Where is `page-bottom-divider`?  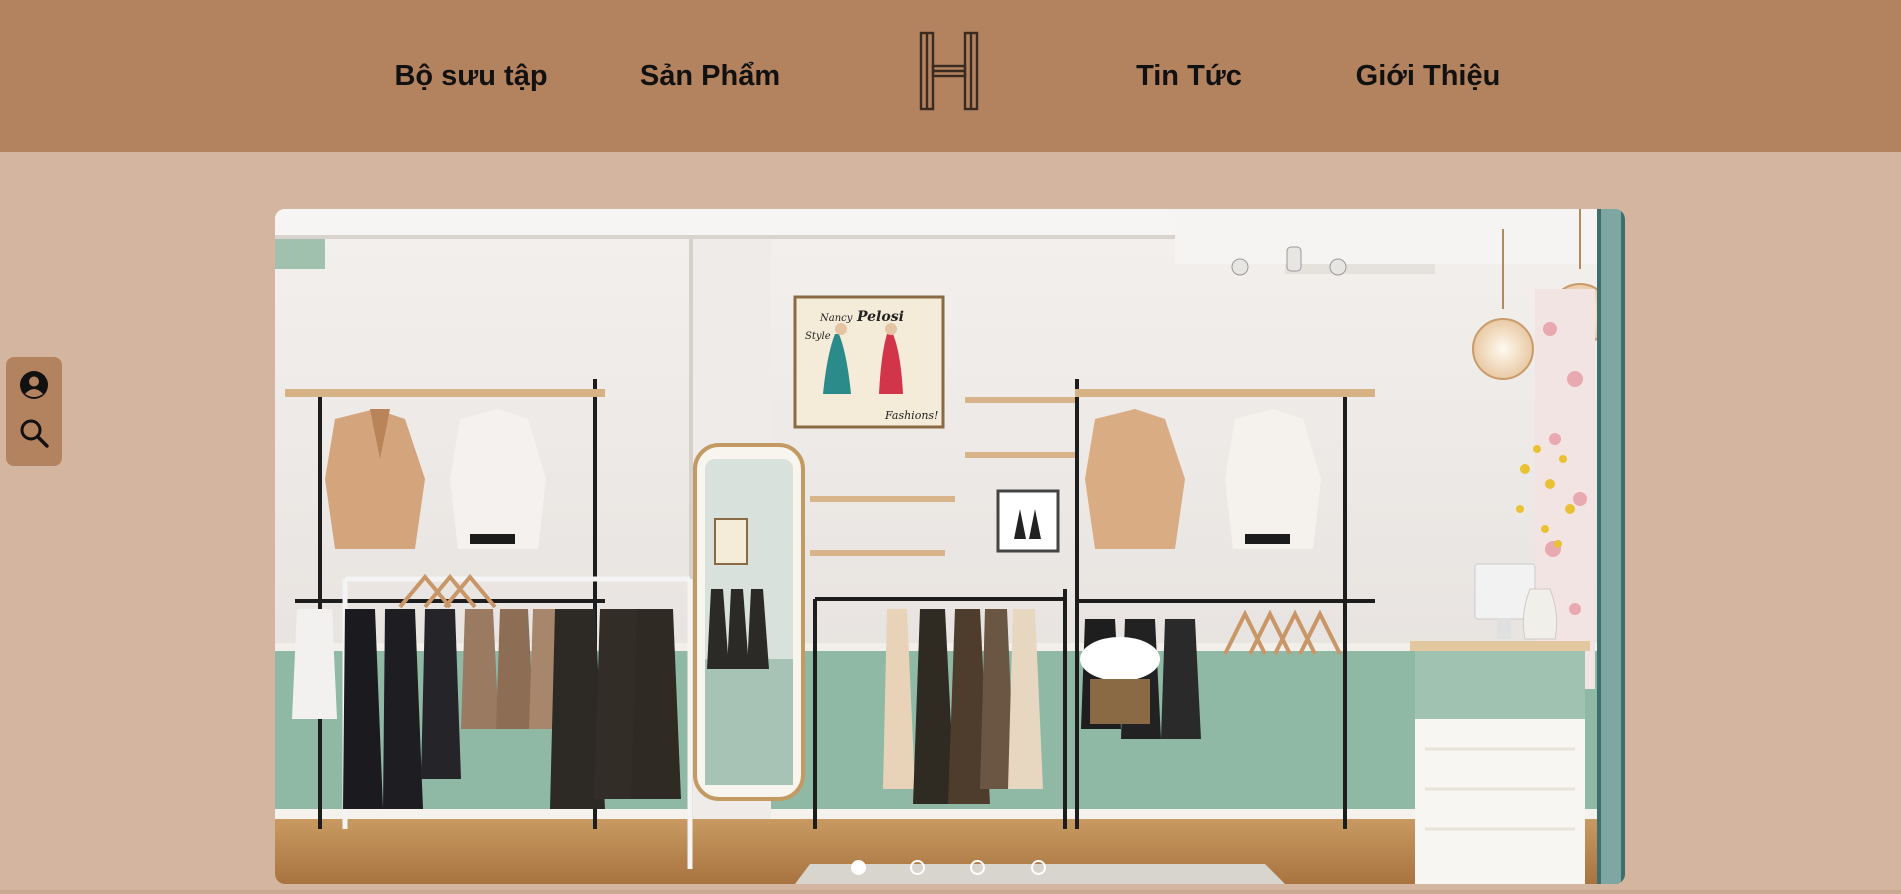
page-bottom-divider is located at coordinates (950, 892).